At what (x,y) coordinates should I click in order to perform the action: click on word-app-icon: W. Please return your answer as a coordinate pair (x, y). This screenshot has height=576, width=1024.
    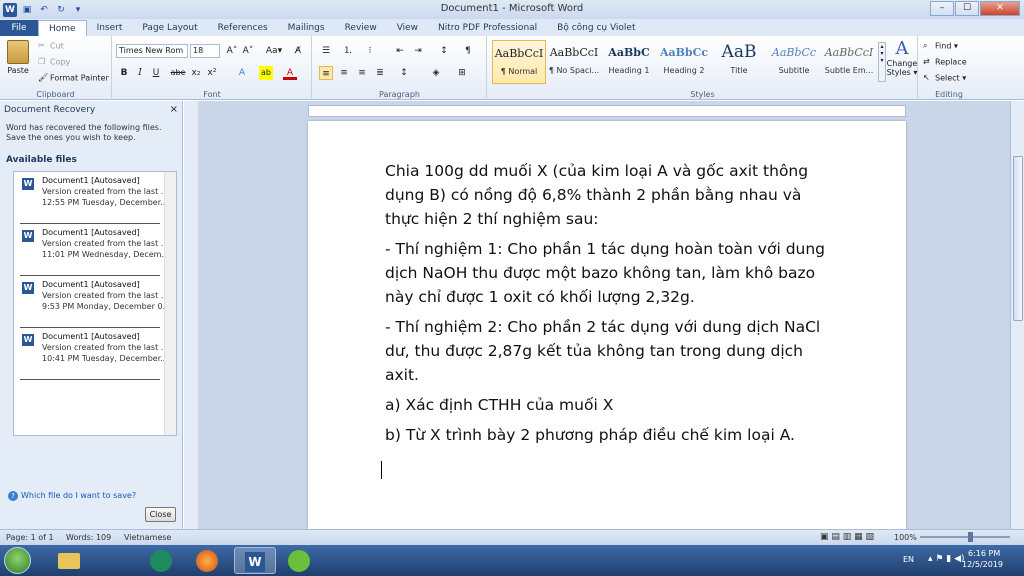
    Looking at the image, I should click on (10, 9).